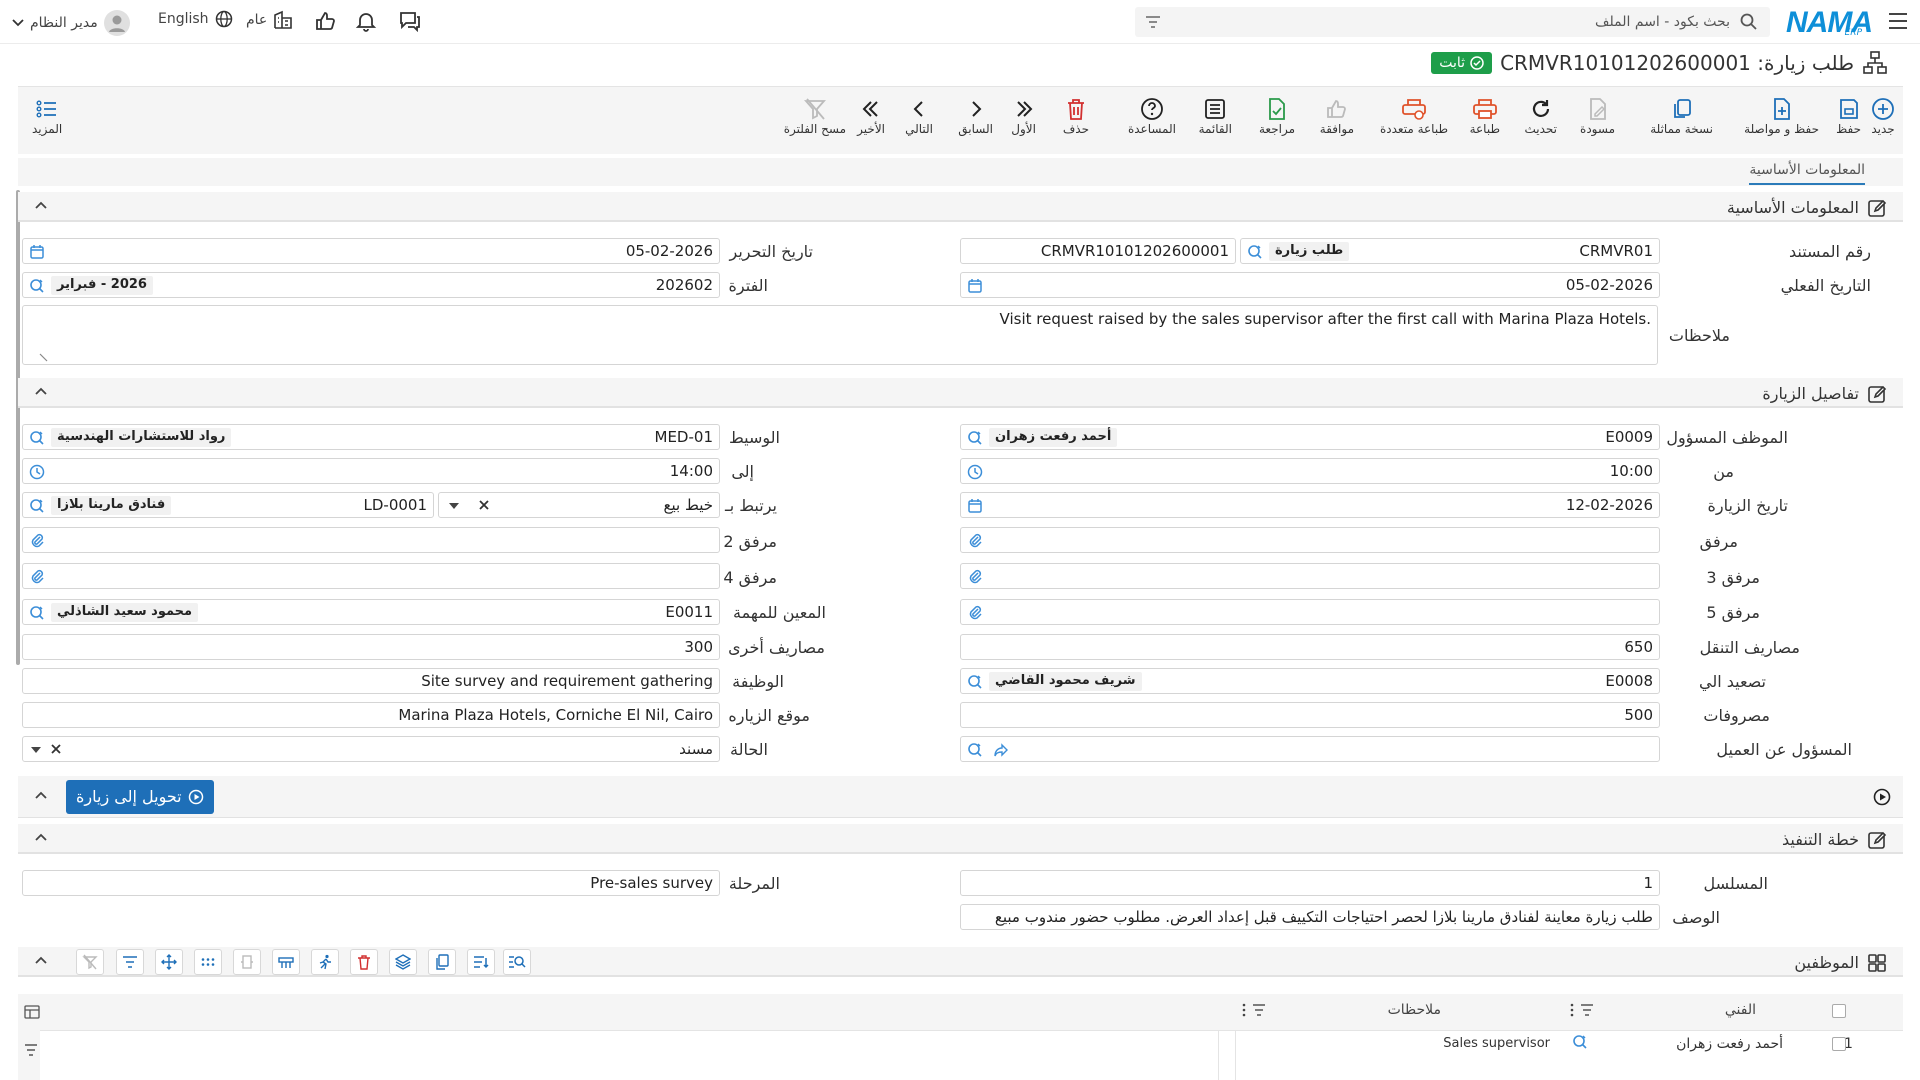 This screenshot has height=1080, width=1920. What do you see at coordinates (517, 962) in the screenshot?
I see `grid-search-button` at bounding box center [517, 962].